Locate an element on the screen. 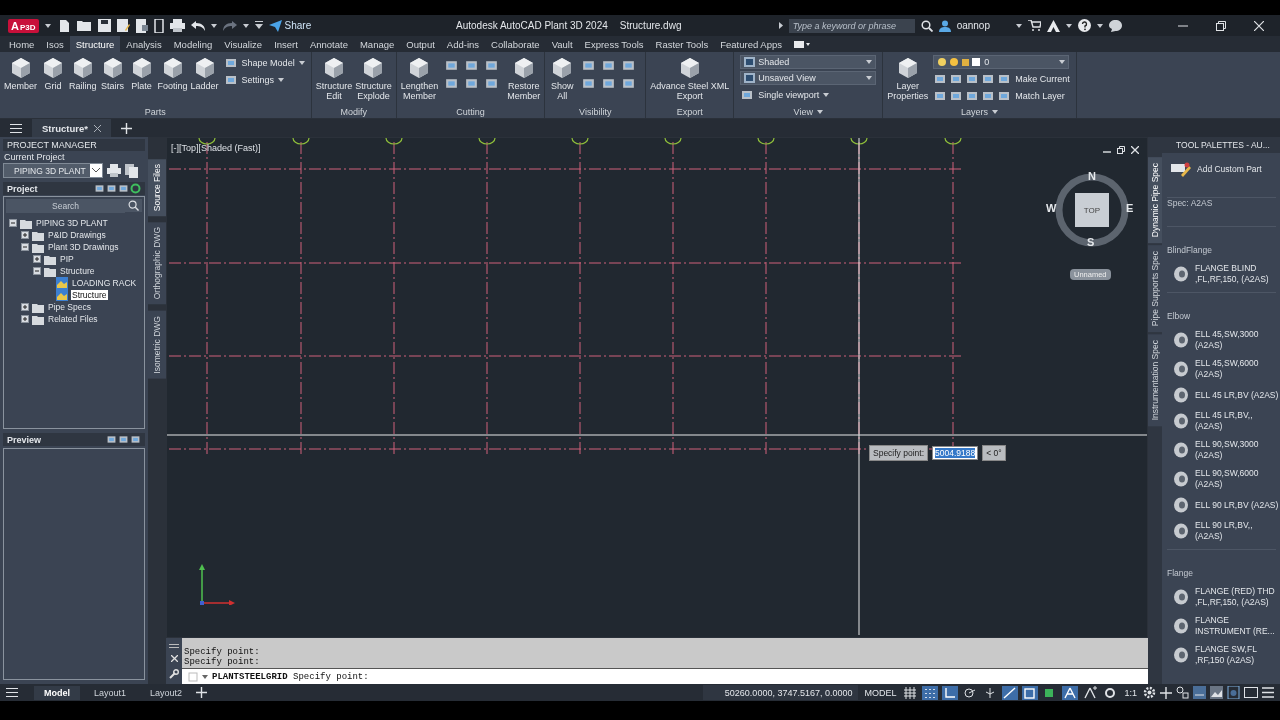  palette-item: ELL 90,SW,3000 (A2AS) is located at coordinates (1226, 450).